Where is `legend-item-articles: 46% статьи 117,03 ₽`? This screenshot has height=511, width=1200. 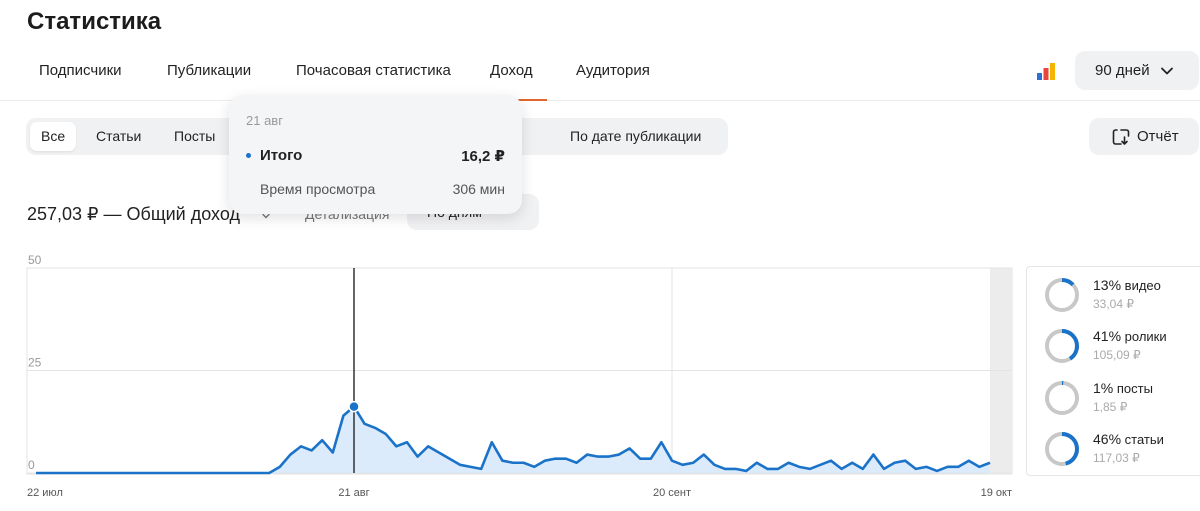 legend-item-articles: 46% статьи 117,03 ₽ is located at coordinates (1122, 449).